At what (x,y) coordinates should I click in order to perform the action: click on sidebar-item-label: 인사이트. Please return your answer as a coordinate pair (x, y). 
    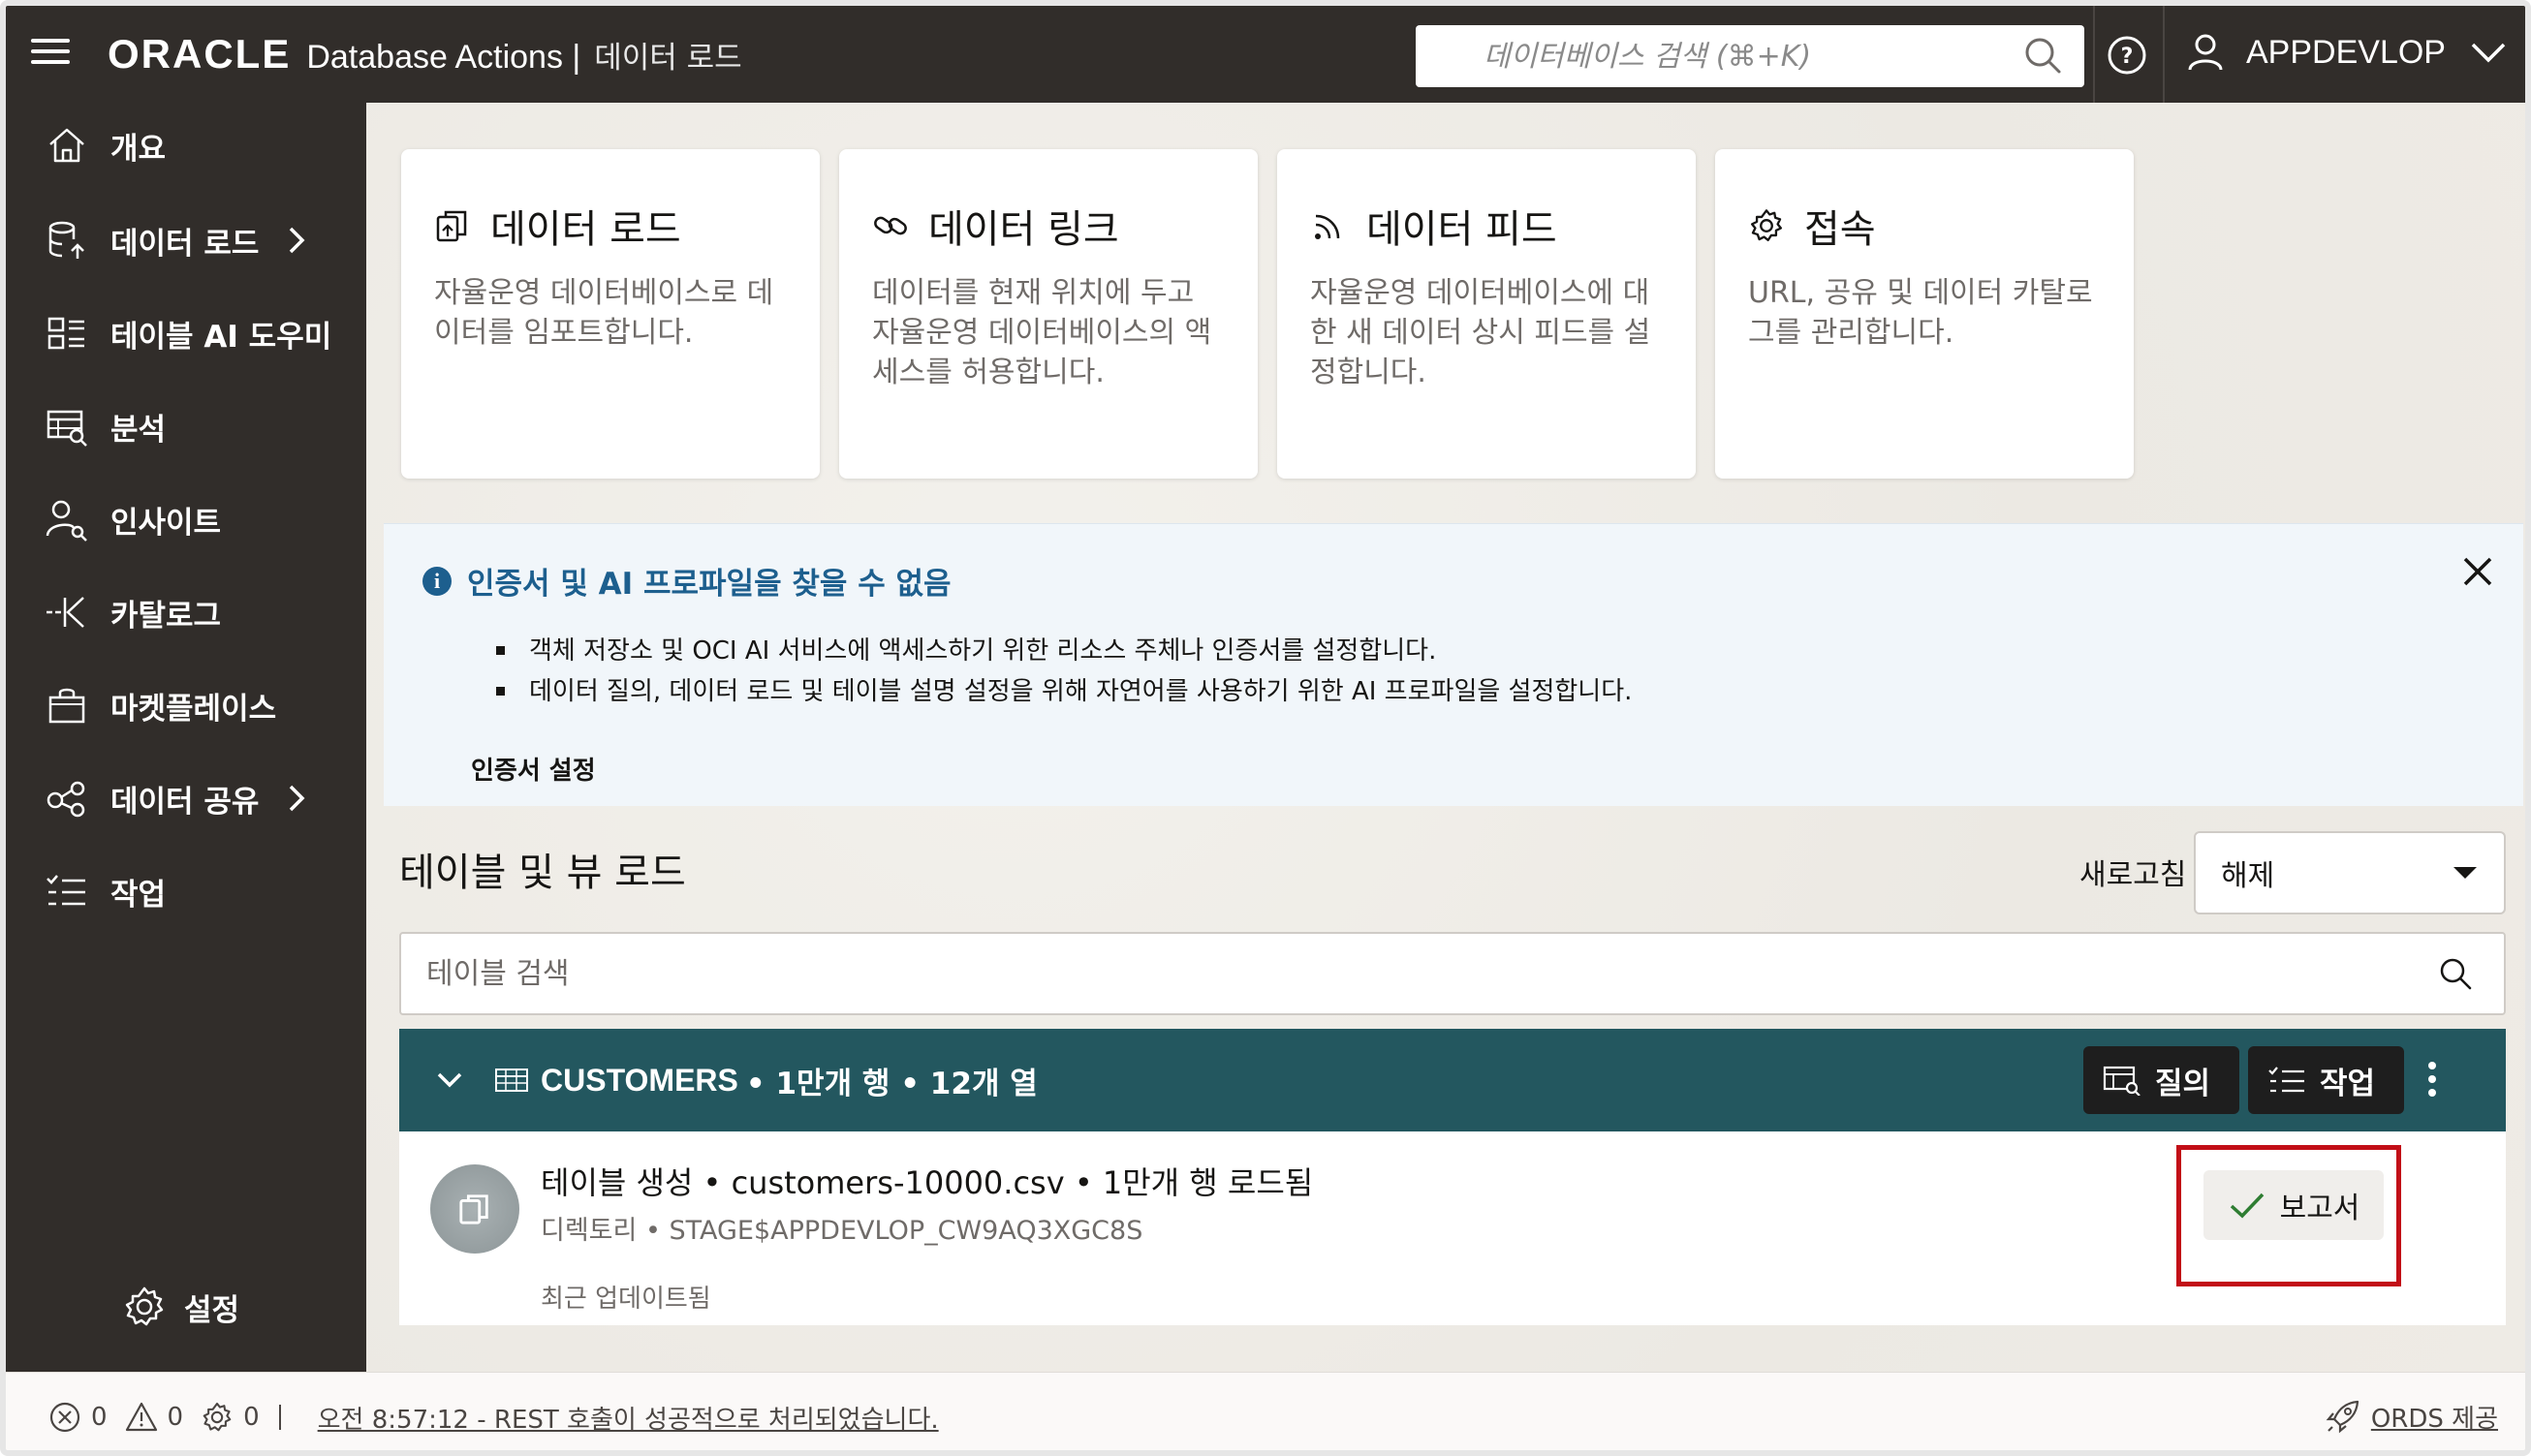
    Looking at the image, I should click on (166, 523).